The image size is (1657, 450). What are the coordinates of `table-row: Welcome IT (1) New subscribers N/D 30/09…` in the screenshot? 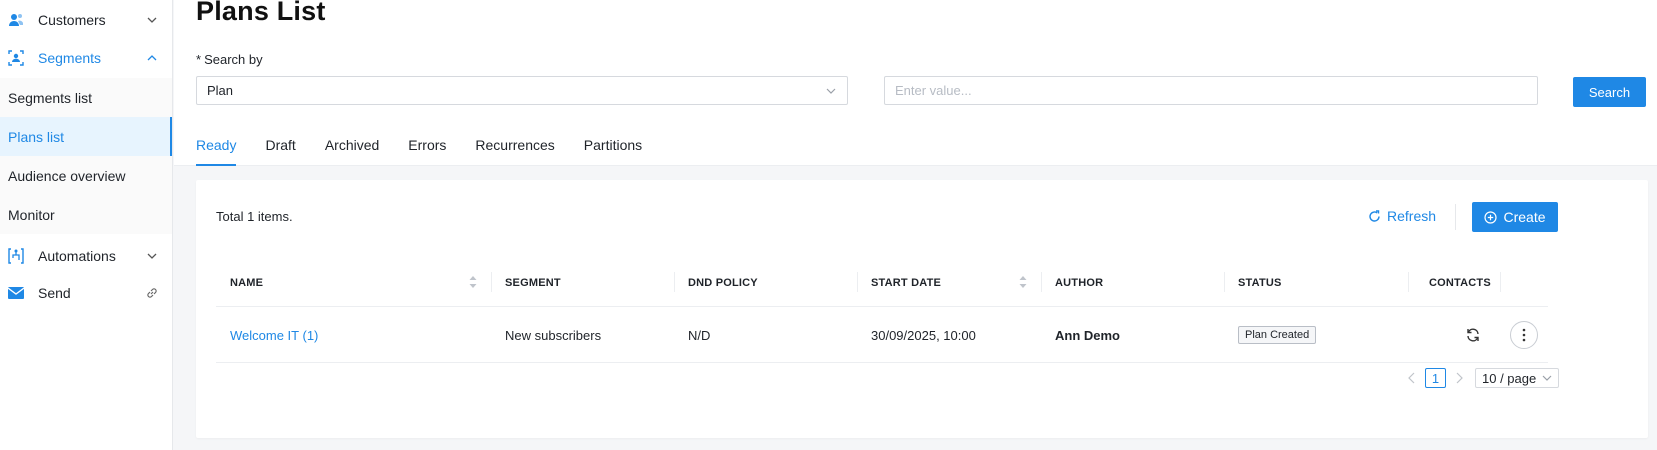 It's located at (882, 335).